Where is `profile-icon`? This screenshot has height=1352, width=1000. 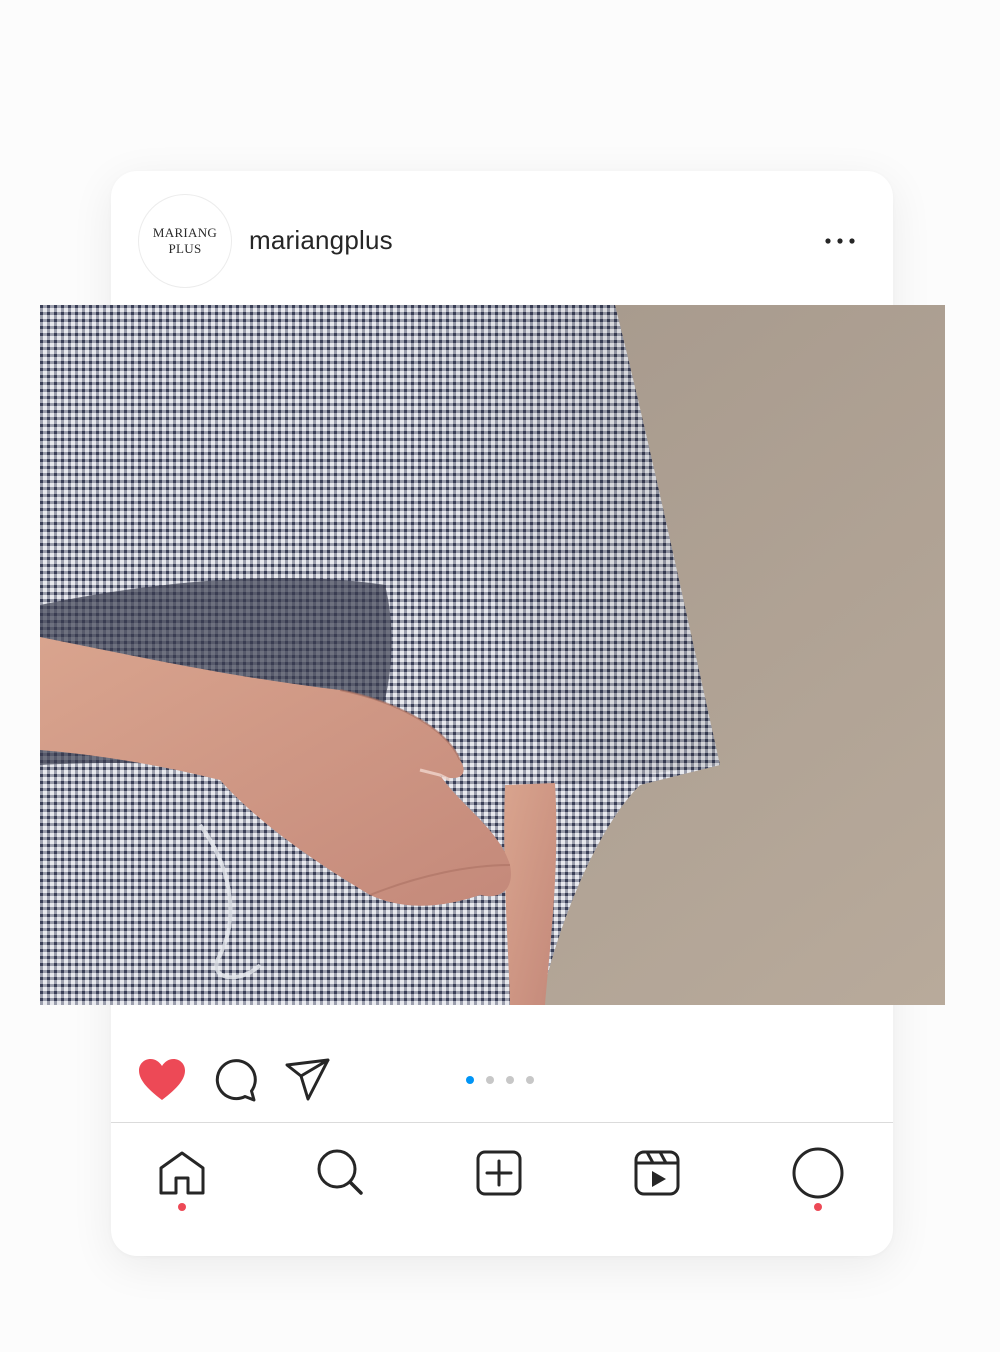 profile-icon is located at coordinates (818, 1173).